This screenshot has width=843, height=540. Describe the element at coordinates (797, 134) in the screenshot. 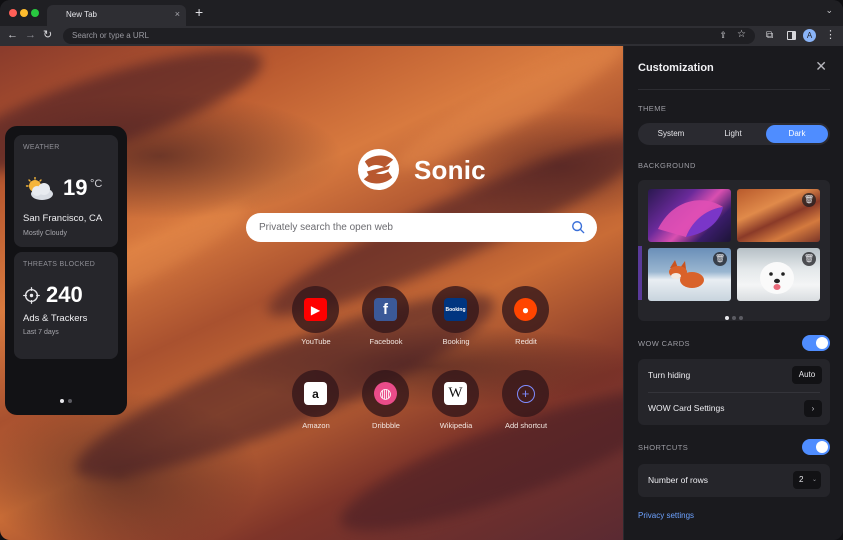

I see `theme-option-dark: Dark` at that location.